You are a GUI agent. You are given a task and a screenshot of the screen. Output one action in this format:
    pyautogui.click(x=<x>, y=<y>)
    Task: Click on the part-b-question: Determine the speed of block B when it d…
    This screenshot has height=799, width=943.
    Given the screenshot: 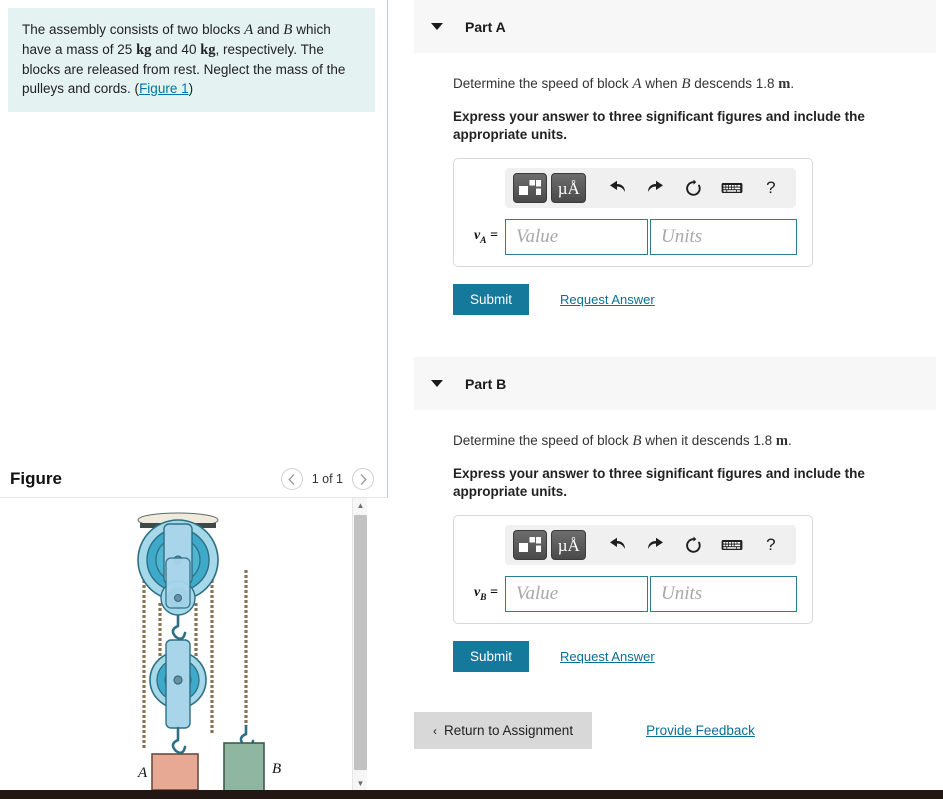 What is the action you would take?
    pyautogui.click(x=698, y=441)
    